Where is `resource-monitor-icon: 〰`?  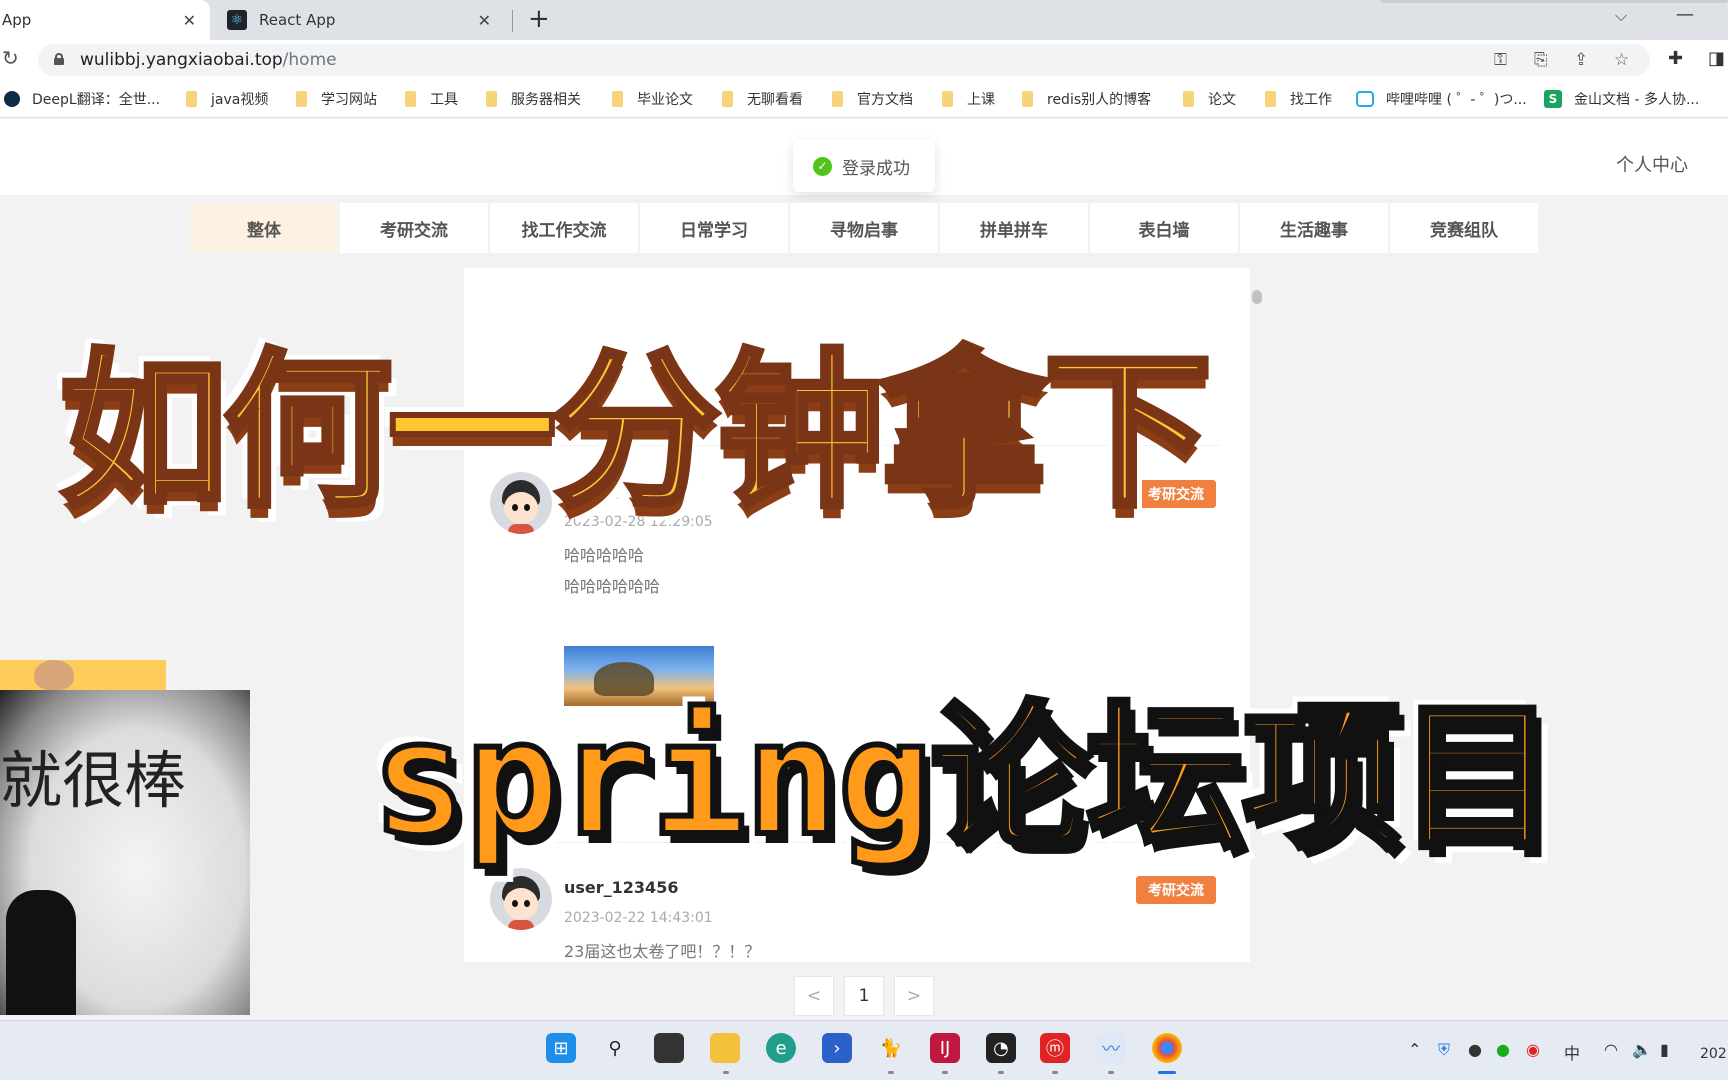 resource-monitor-icon: 〰 is located at coordinates (1111, 1048).